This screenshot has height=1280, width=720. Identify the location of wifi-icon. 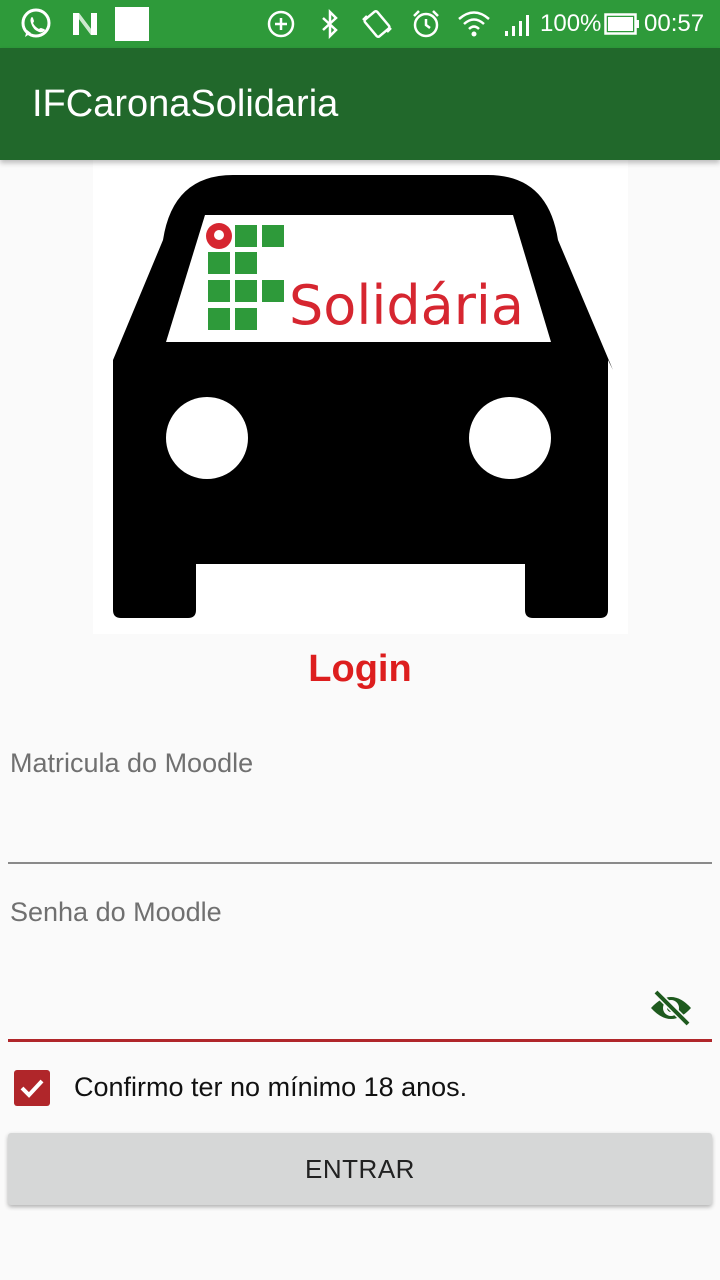
(474, 24).